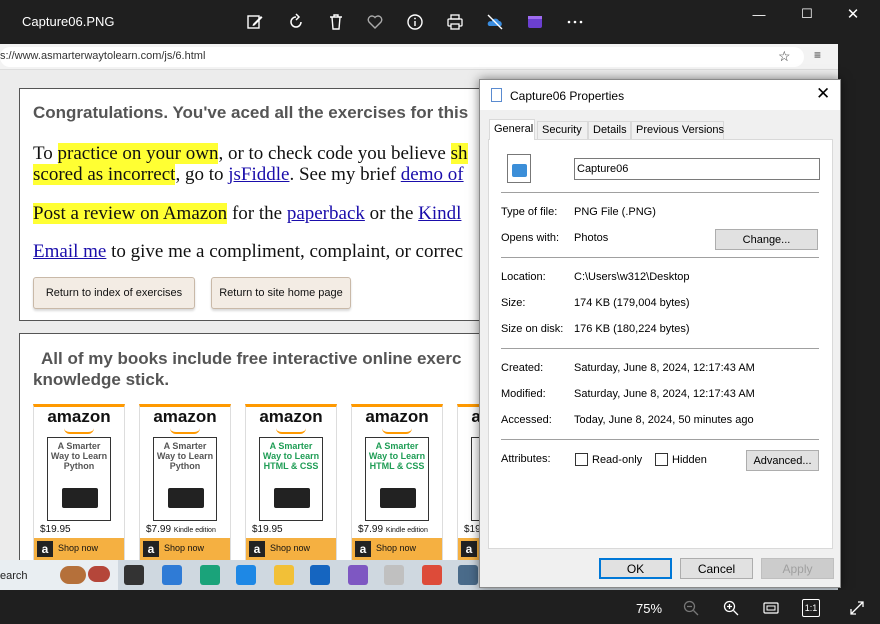 This screenshot has width=880, height=624. What do you see at coordinates (186, 498) in the screenshot?
I see `laptop-icon` at bounding box center [186, 498].